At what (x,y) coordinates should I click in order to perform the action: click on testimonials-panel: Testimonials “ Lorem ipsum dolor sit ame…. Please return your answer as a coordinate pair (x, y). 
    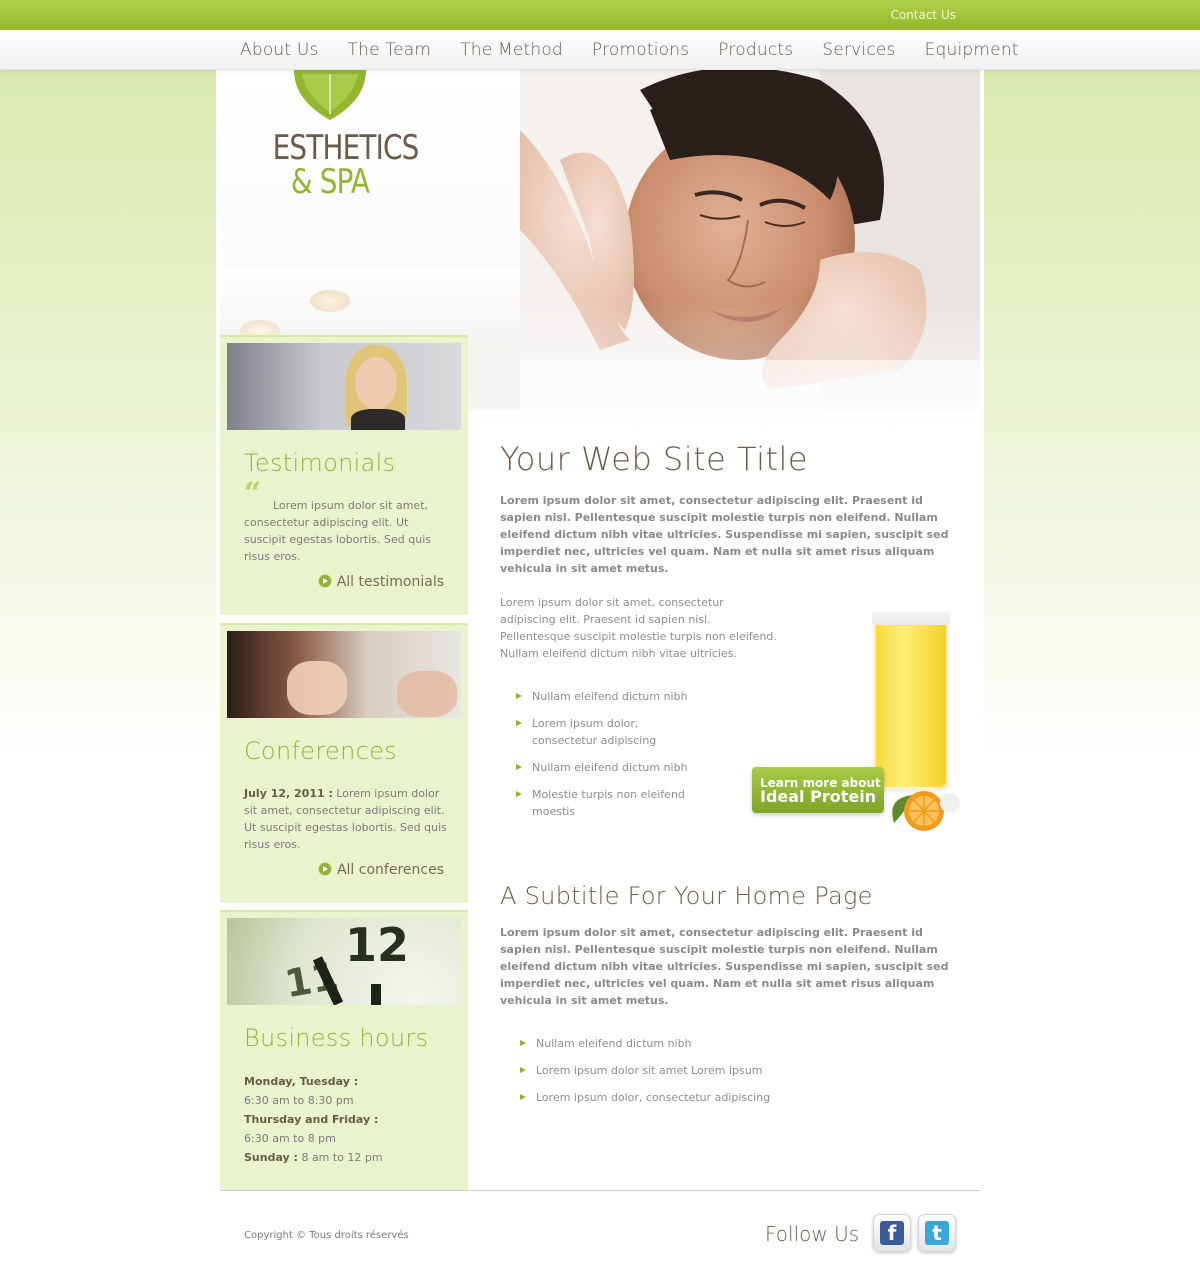
    Looking at the image, I should click on (344, 475).